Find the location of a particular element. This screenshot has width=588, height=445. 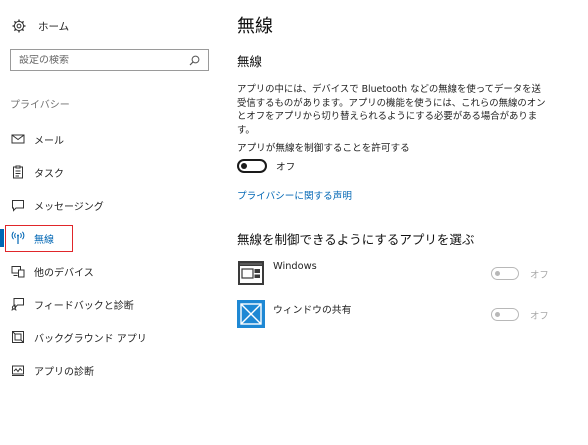

page-title: 無線 is located at coordinates (255, 26).